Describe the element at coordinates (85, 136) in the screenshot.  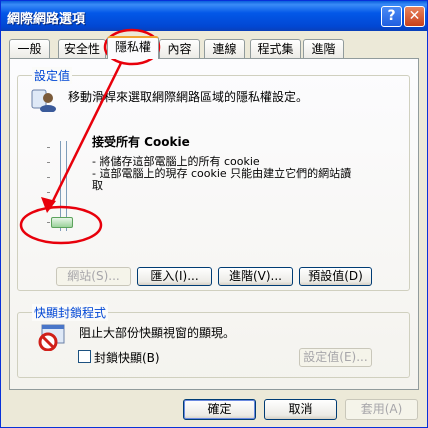
I see `annotation-arrow-line` at that location.